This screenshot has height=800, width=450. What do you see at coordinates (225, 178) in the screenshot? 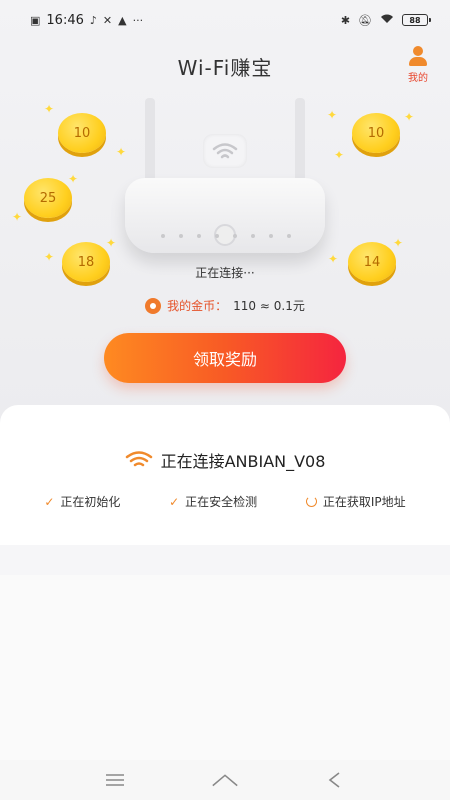
I see `router-illustration` at bounding box center [225, 178].